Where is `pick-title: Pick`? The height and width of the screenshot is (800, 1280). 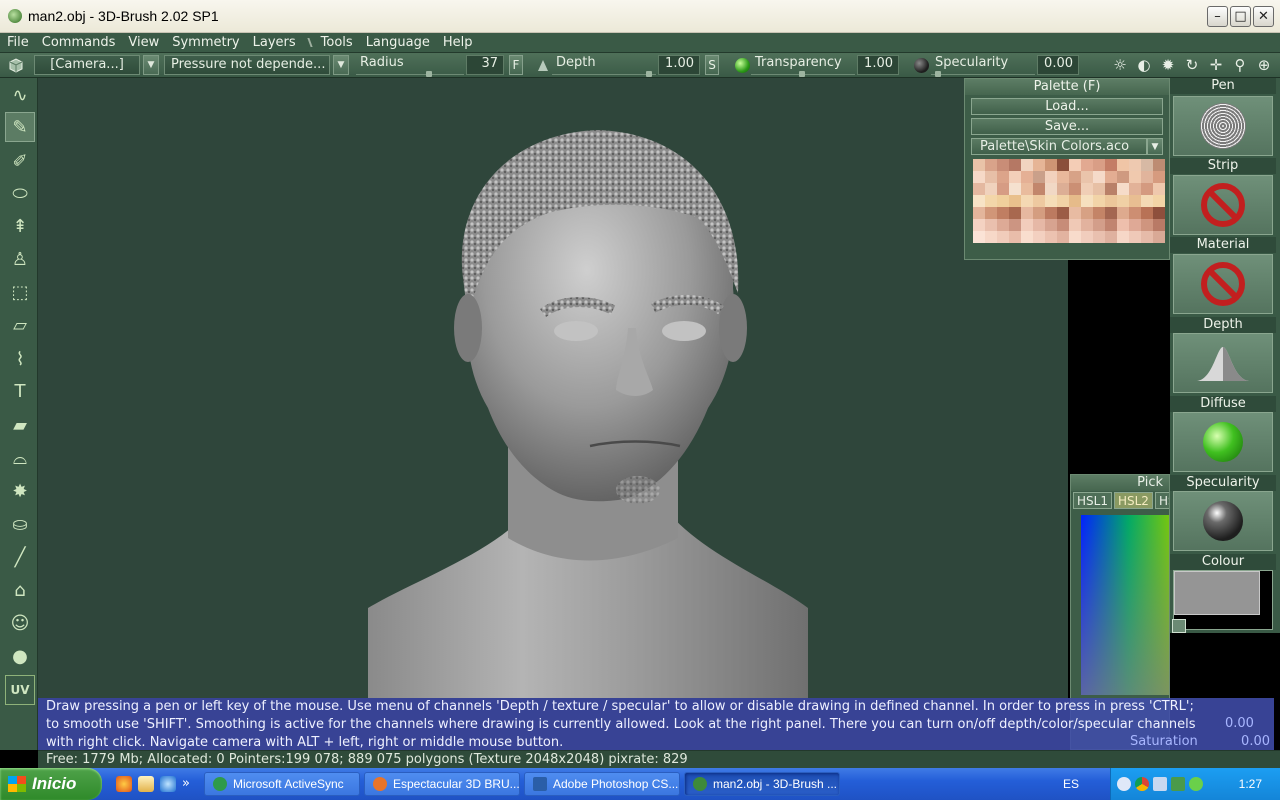
pick-title: Pick is located at coordinates (1120, 483).